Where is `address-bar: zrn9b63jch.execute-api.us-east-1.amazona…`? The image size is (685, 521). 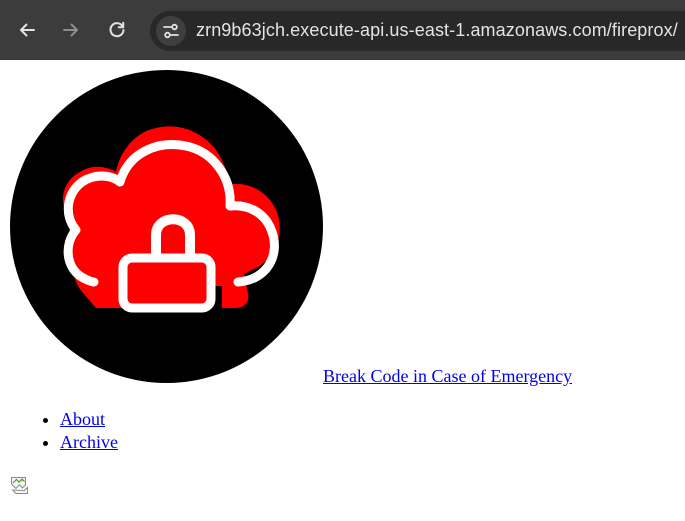
address-bar: zrn9b63jch.execute-api.us-east-1.amazona… is located at coordinates (417, 31).